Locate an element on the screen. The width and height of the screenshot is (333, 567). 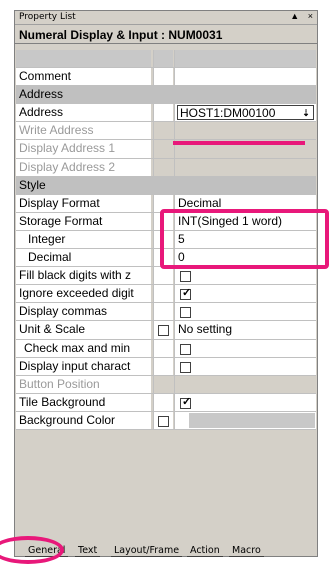
property-row: Write Address is located at coordinates (166, 131).